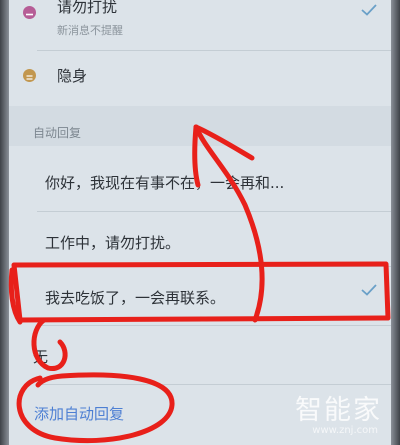 Image resolution: width=400 pixels, height=445 pixels. Describe the element at coordinates (95, 408) in the screenshot. I see `annotation-ellipse` at that location.